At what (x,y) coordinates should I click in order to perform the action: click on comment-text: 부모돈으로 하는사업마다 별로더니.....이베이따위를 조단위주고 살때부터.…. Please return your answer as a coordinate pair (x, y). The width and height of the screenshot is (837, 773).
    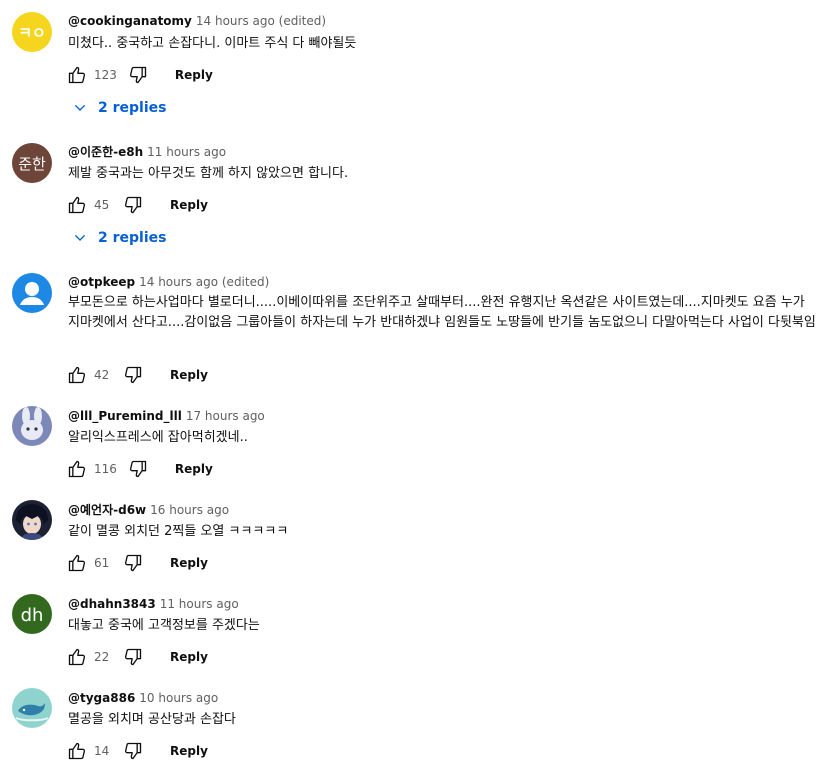
    Looking at the image, I should click on (442, 312).